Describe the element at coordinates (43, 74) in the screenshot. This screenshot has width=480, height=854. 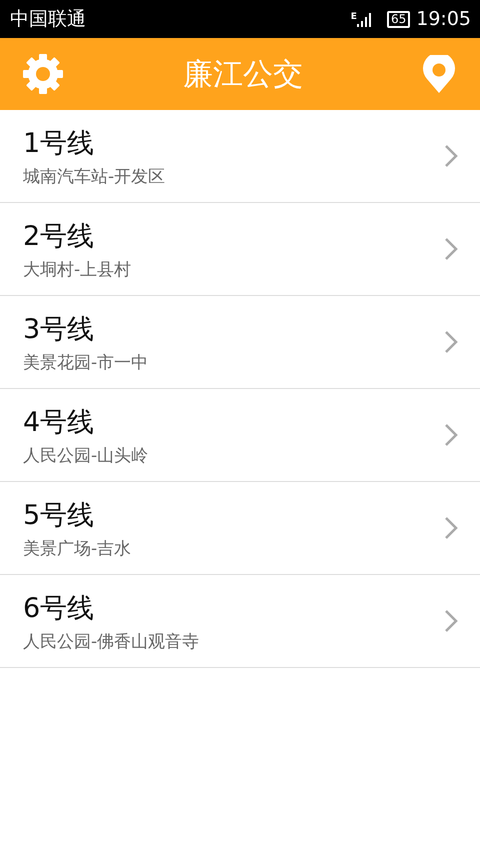
I see `settings-icon` at that location.